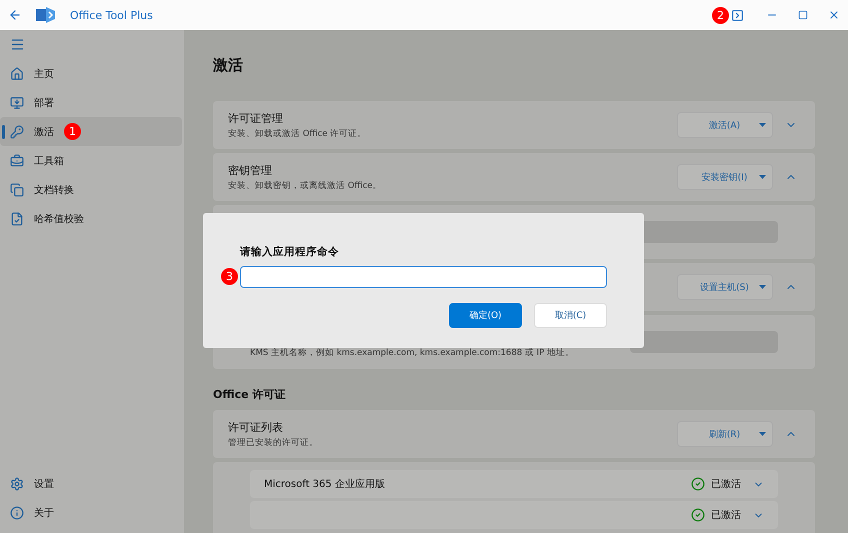 Image resolution: width=848 pixels, height=533 pixels. What do you see at coordinates (250, 170) in the screenshot?
I see `card-title: 密钥管理` at bounding box center [250, 170].